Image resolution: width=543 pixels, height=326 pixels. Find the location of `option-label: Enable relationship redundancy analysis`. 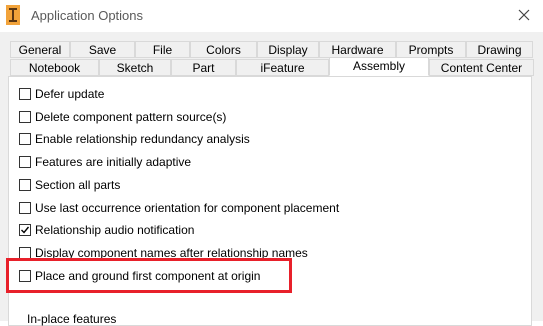

option-label: Enable relationship redundancy analysis is located at coordinates (142, 139).